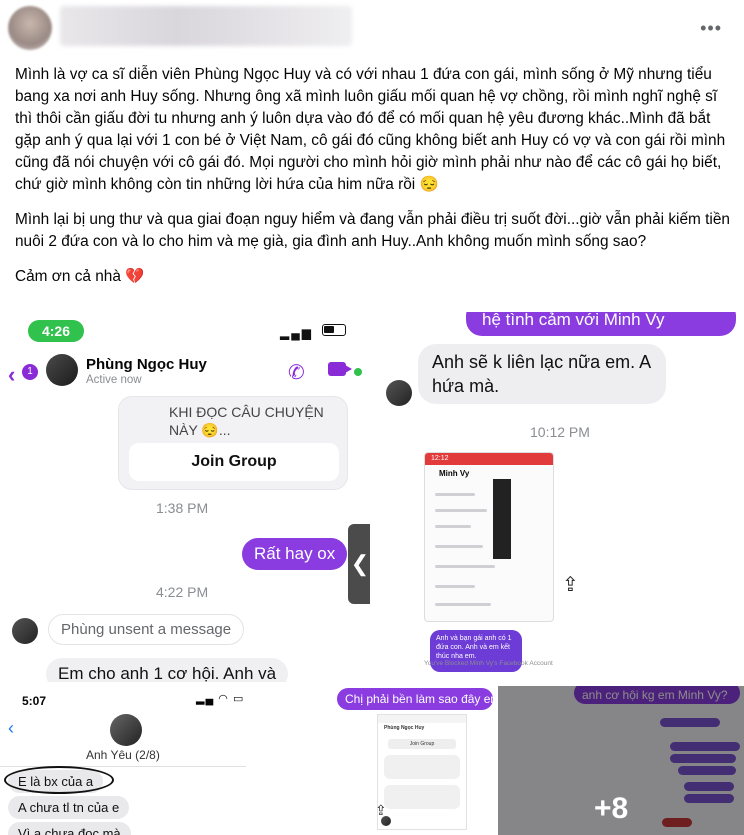 This screenshot has height=835, width=744. Describe the element at coordinates (416, 699) in the screenshot. I see `message-out: Chị phải bền làm sao đây em` at that location.